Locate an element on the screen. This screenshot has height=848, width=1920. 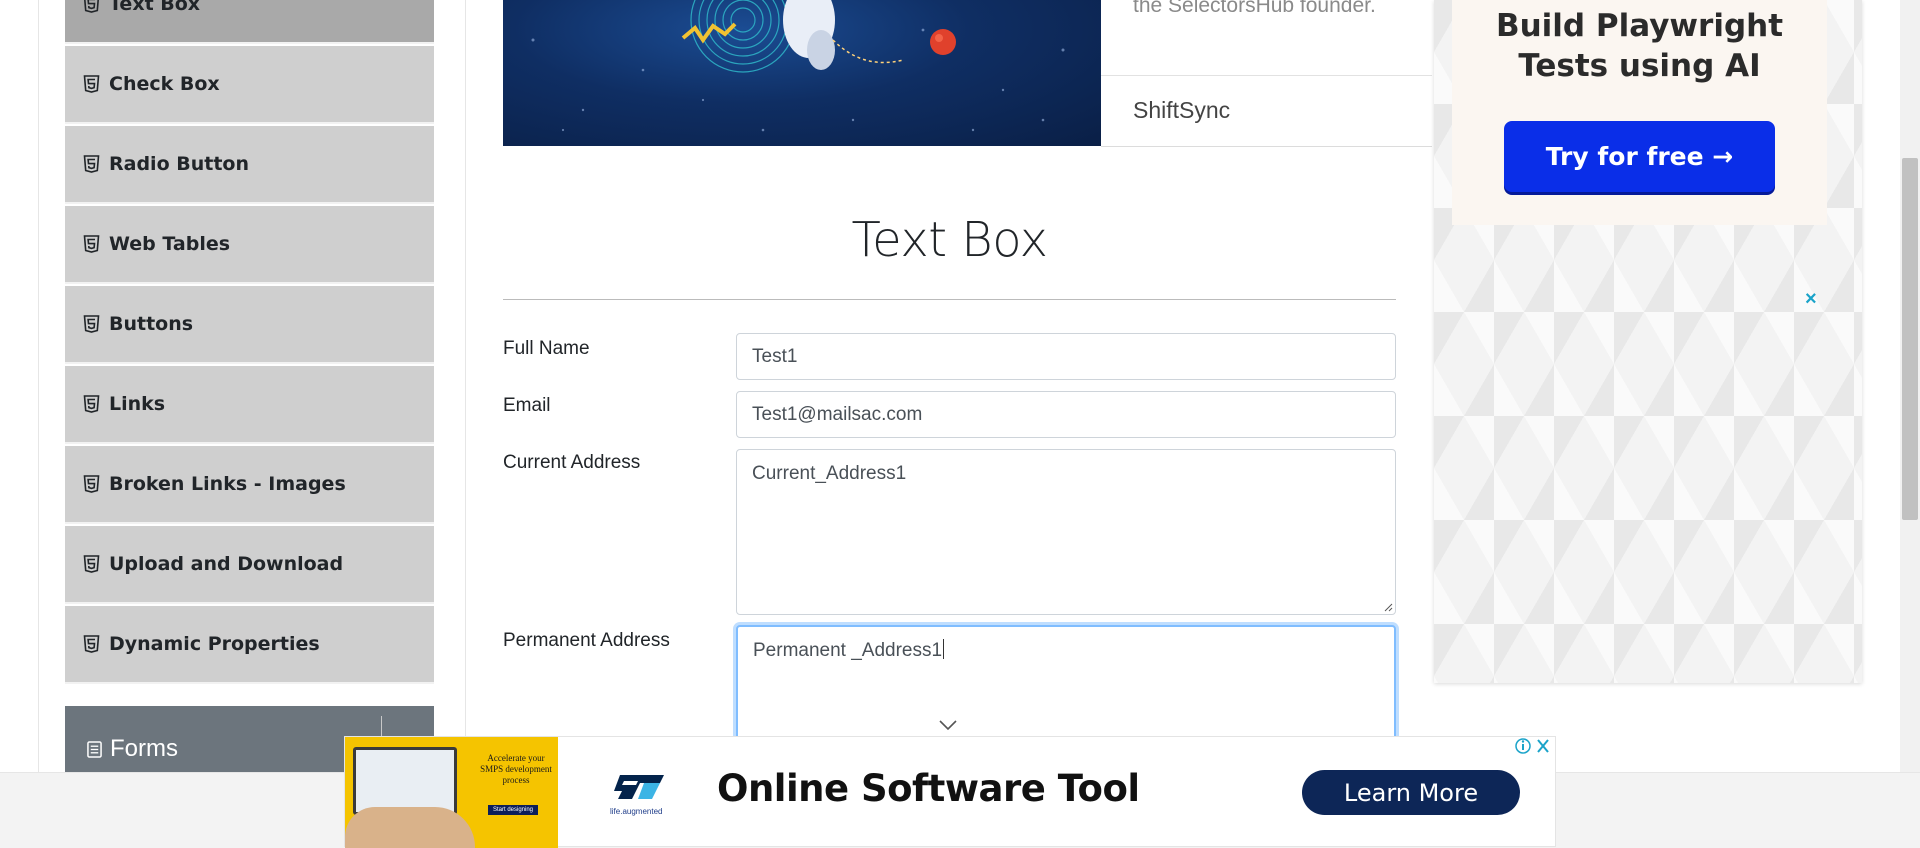
scrollbar-thumb is located at coordinates (1910, 339).